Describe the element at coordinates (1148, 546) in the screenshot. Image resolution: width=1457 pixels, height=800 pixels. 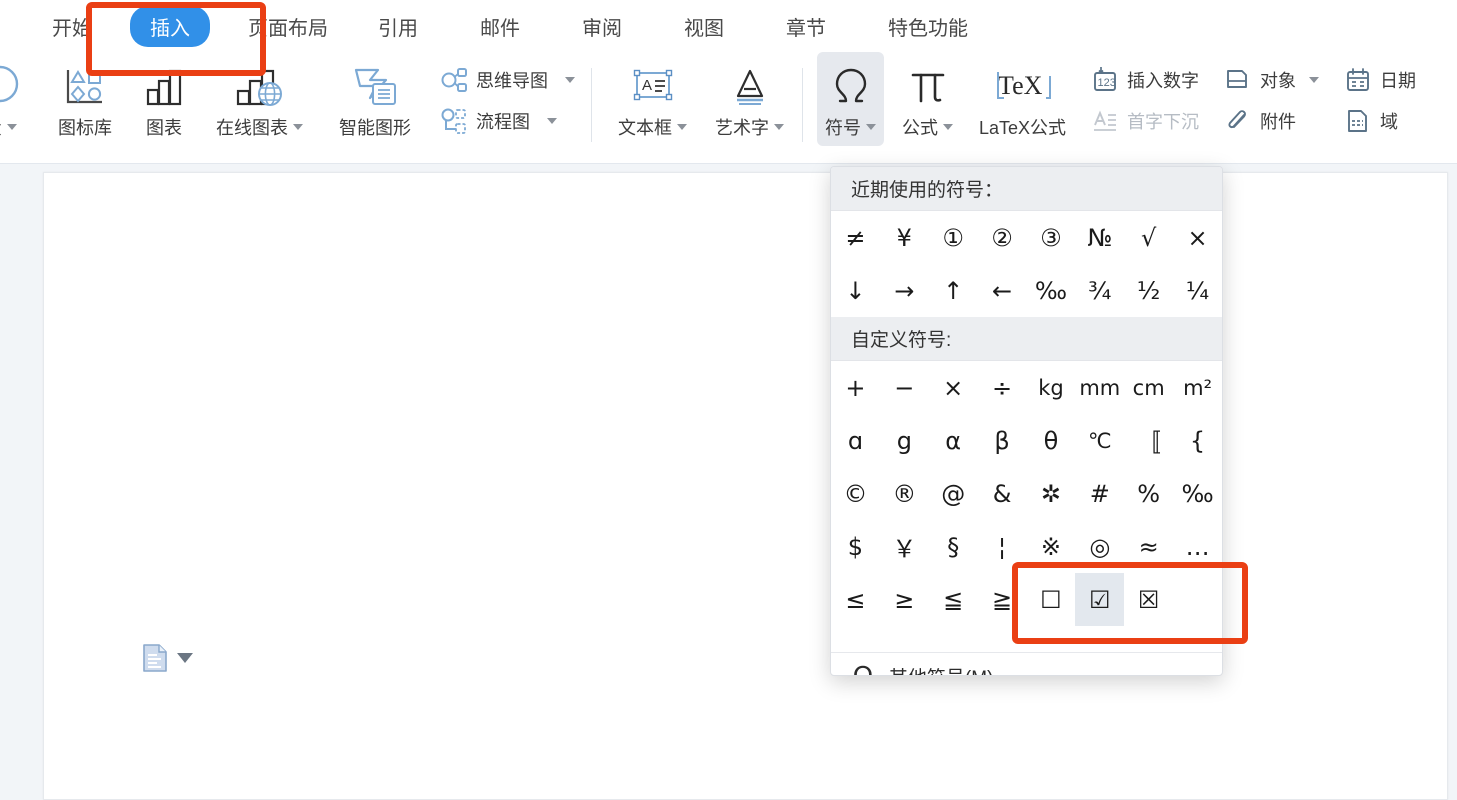
I see `symbol-cell: ≈` at that location.